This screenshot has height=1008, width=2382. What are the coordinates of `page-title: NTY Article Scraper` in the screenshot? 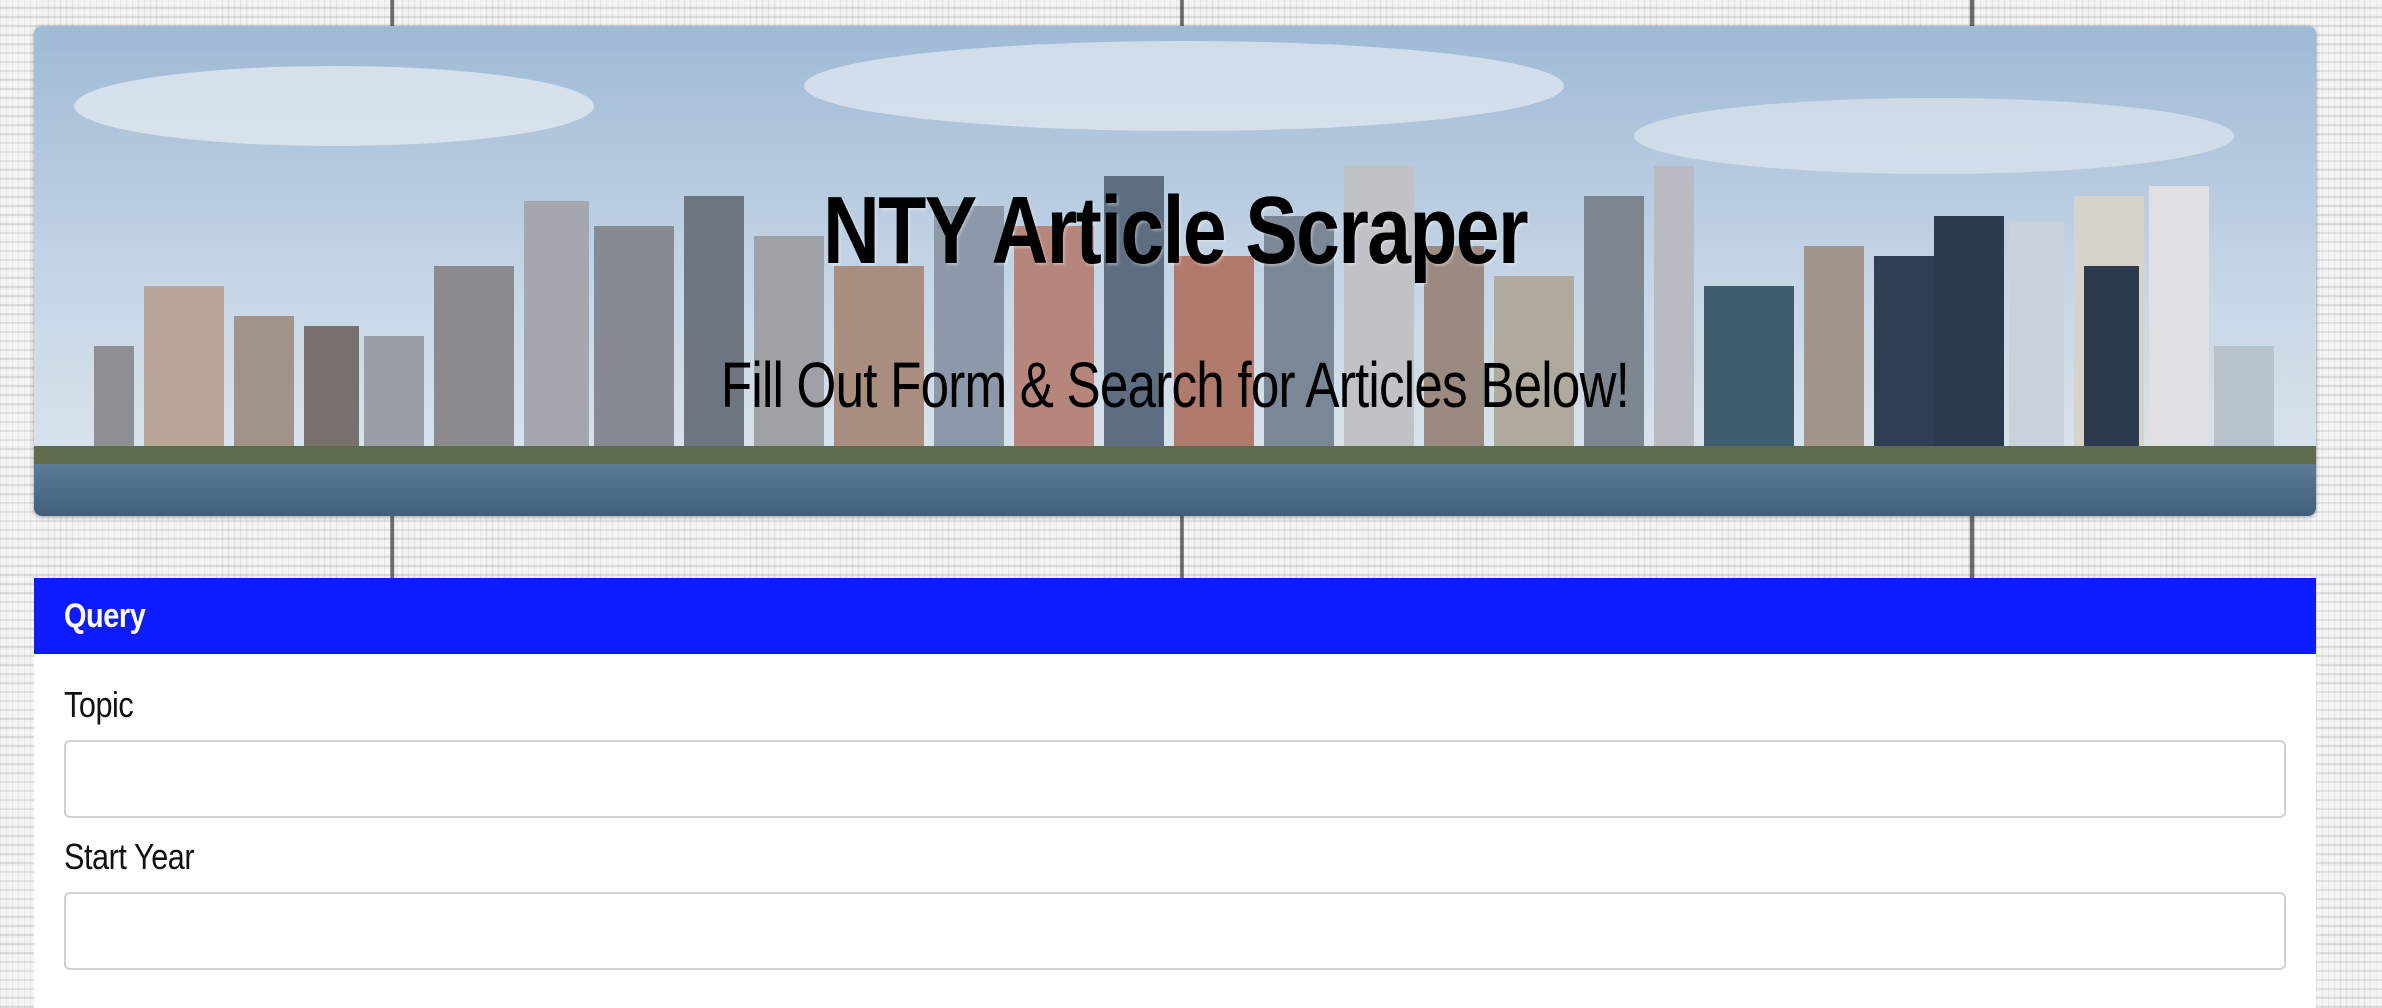 It's located at (1176, 230).